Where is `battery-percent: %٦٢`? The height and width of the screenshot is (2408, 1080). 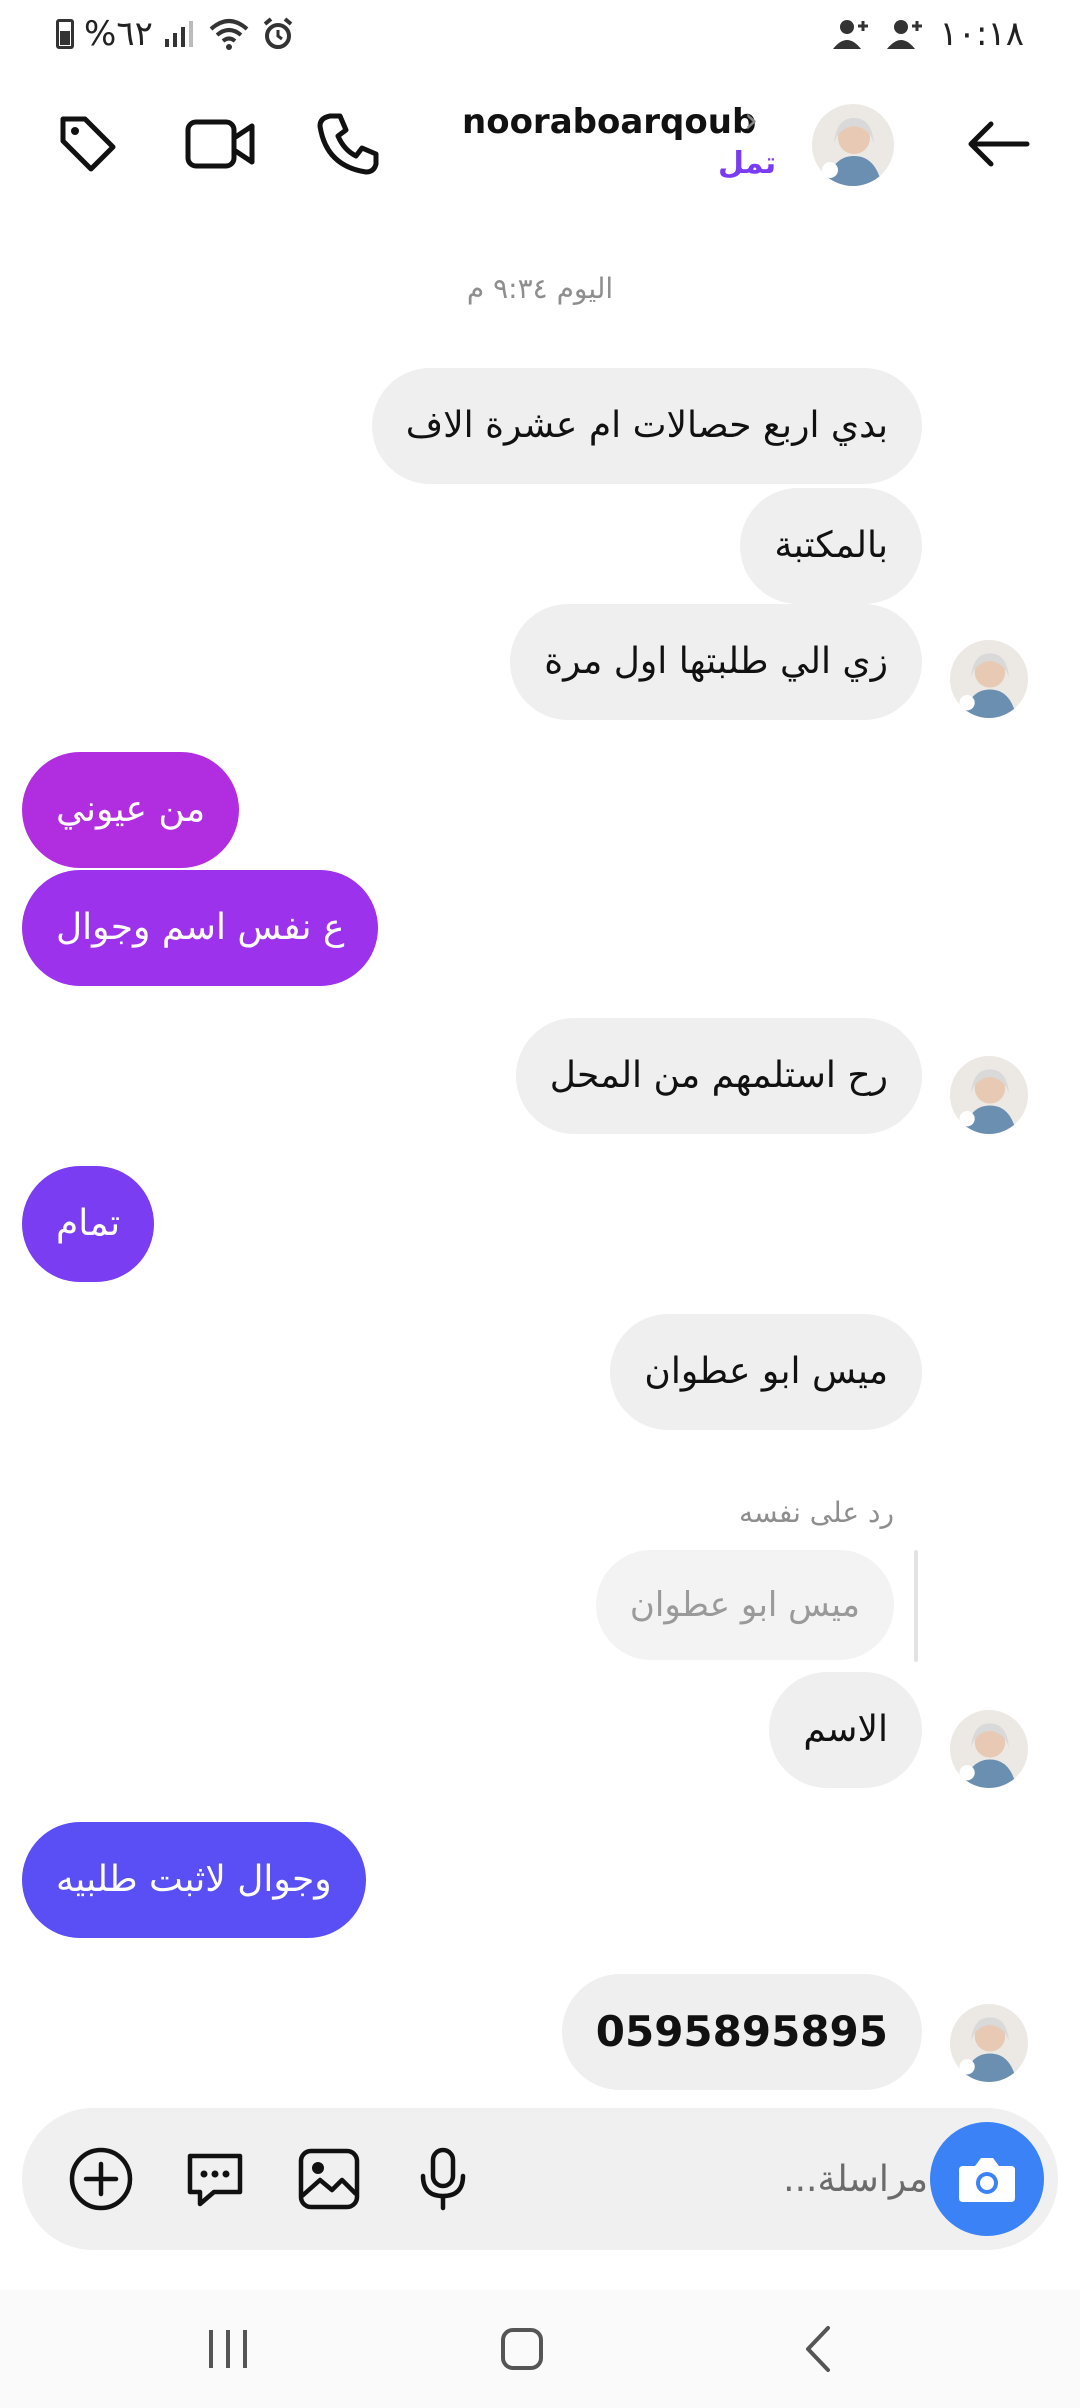 battery-percent: %٦٢ is located at coordinates (118, 34).